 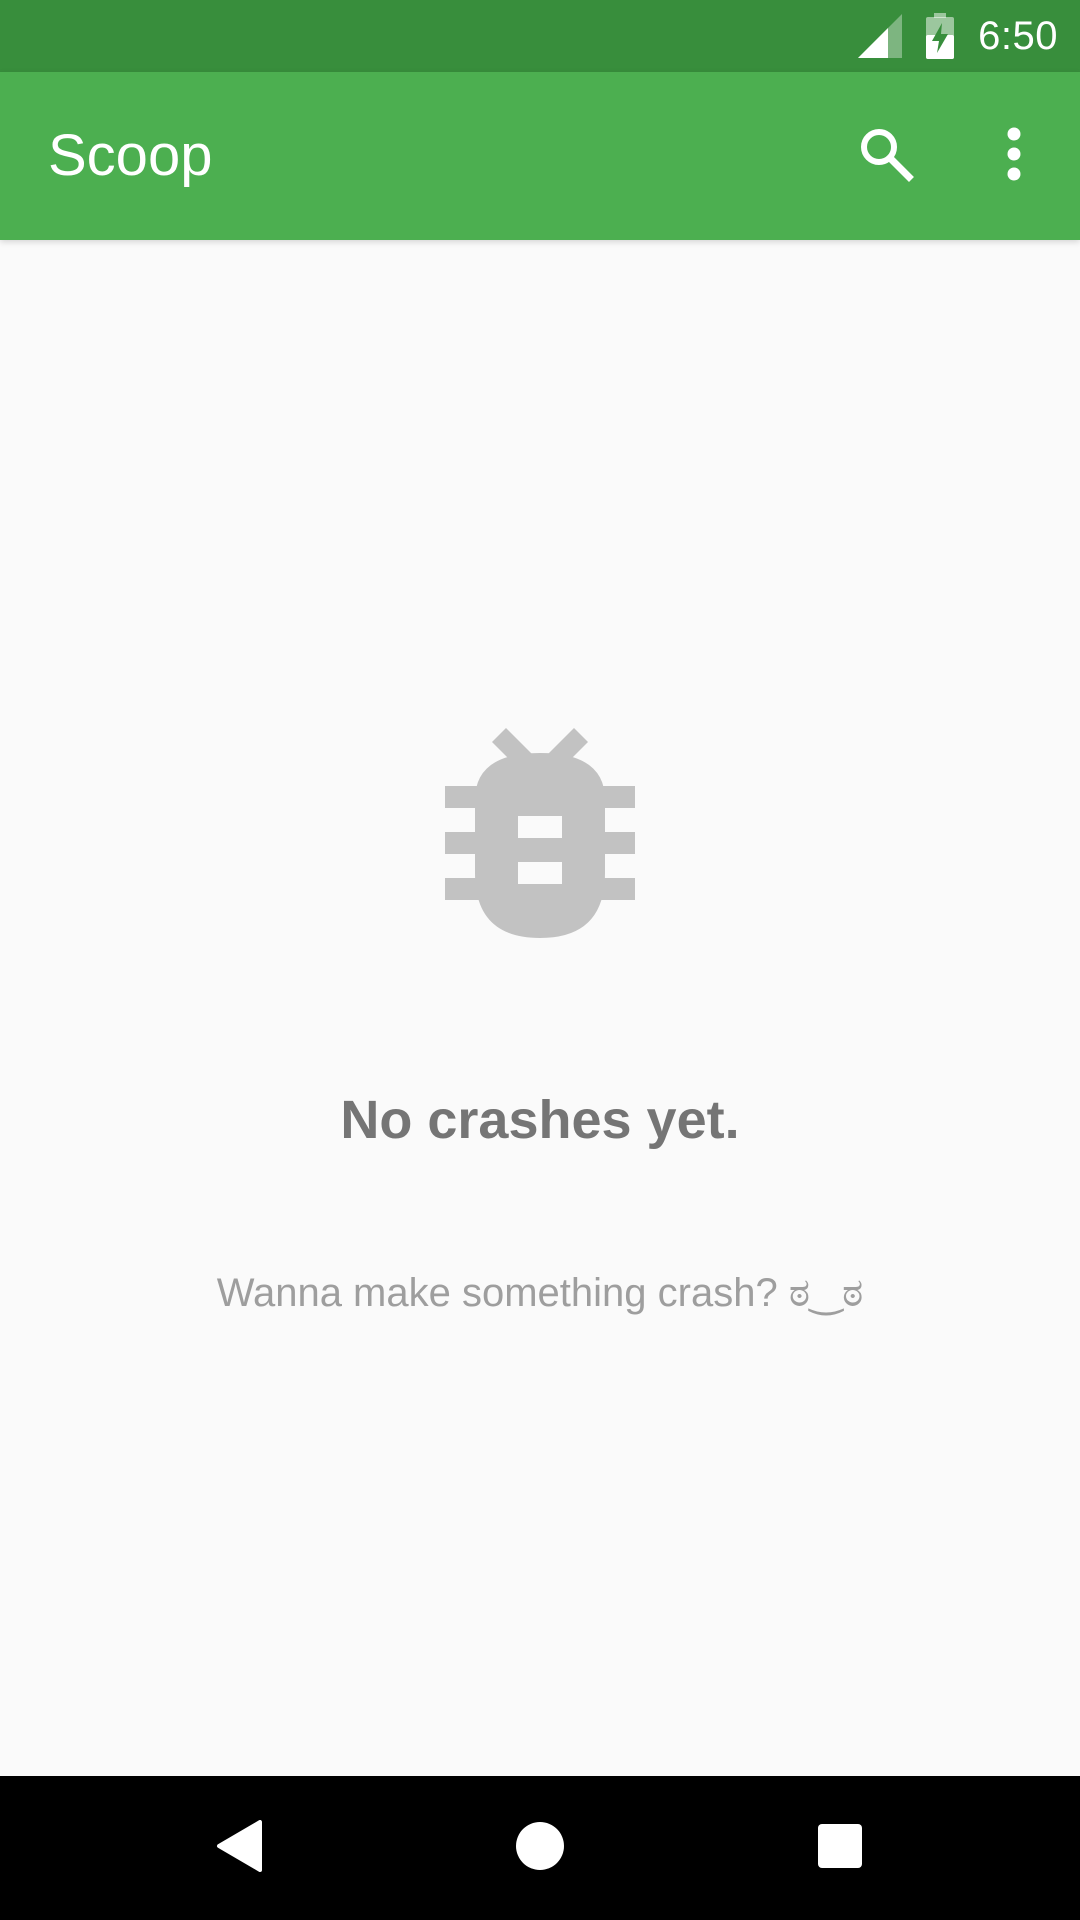 What do you see at coordinates (540, 1293) in the screenshot?
I see `empty-state-subtitle: Wanna make something crash? ಠ‿ಠ` at bounding box center [540, 1293].